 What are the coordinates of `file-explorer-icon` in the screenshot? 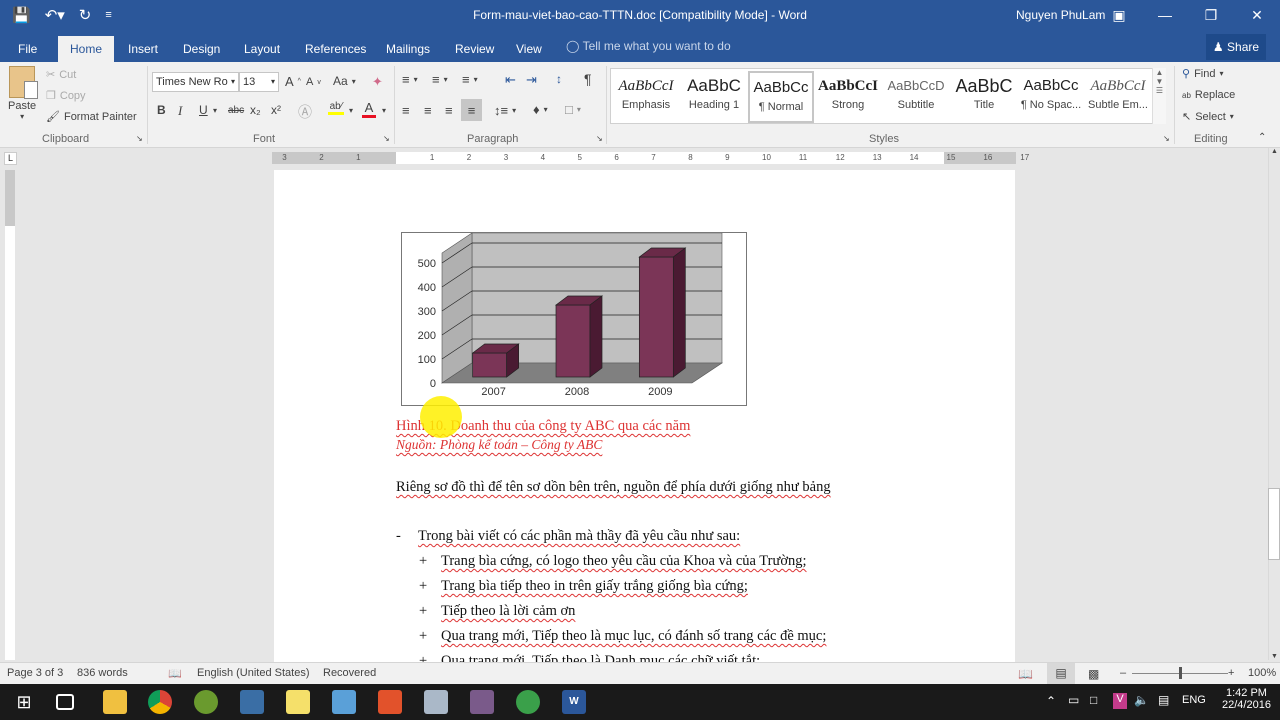 It's located at (115, 702).